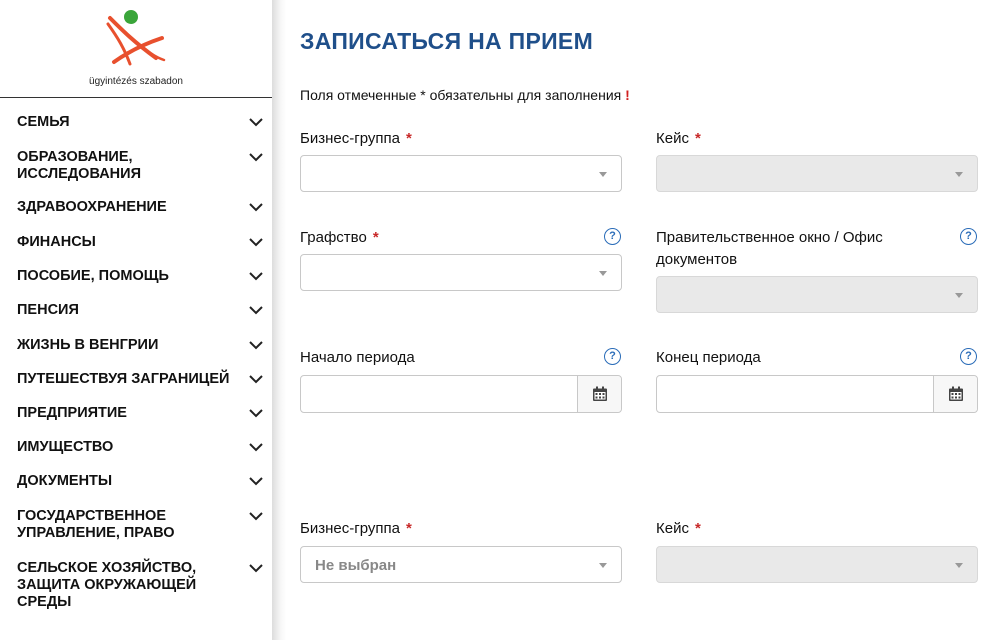  What do you see at coordinates (968, 356) in the screenshot?
I see `period-end-help-icon: ?` at bounding box center [968, 356].